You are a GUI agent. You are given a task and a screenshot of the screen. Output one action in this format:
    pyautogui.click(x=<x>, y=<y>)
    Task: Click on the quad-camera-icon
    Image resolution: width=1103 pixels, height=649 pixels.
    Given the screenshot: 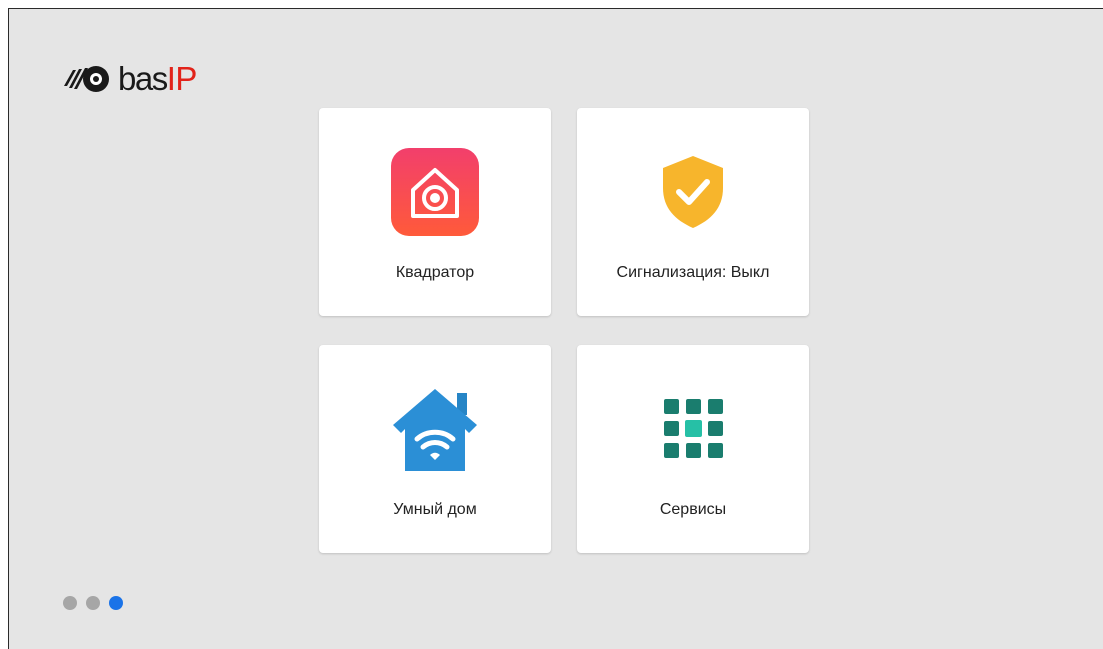 What is the action you would take?
    pyautogui.click(x=435, y=192)
    